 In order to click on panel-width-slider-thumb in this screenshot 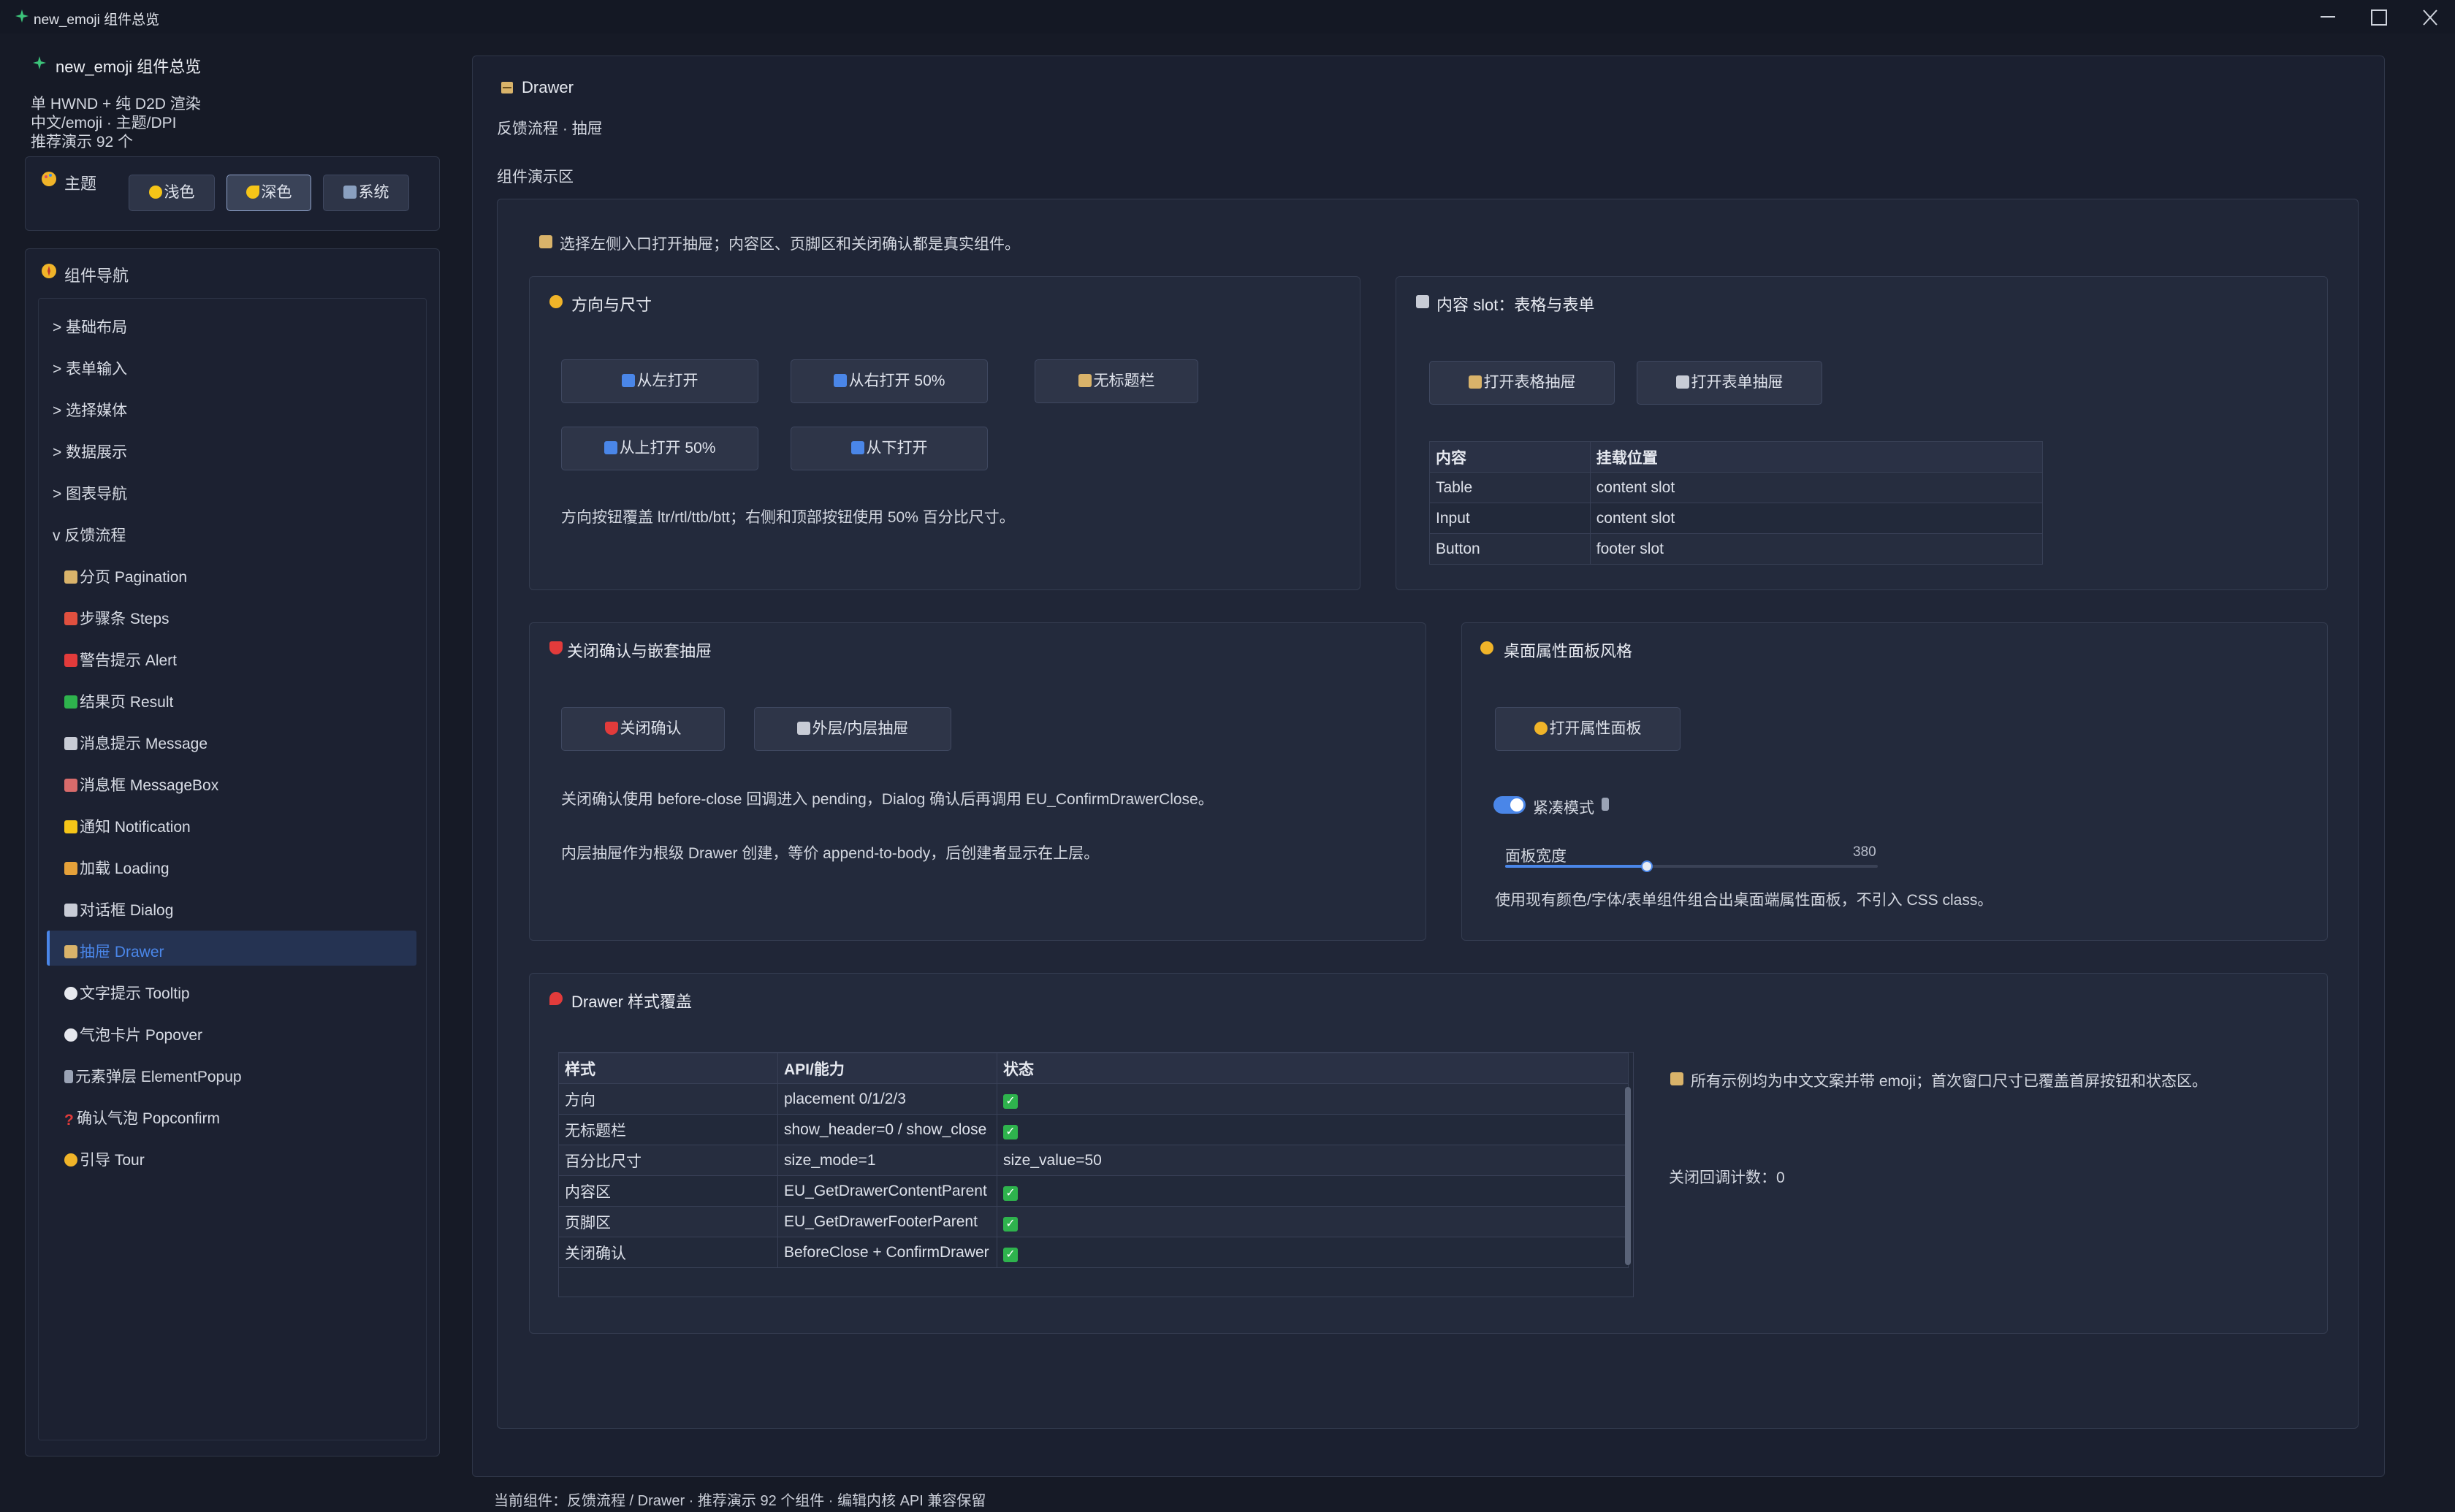, I will do `click(1647, 866)`.